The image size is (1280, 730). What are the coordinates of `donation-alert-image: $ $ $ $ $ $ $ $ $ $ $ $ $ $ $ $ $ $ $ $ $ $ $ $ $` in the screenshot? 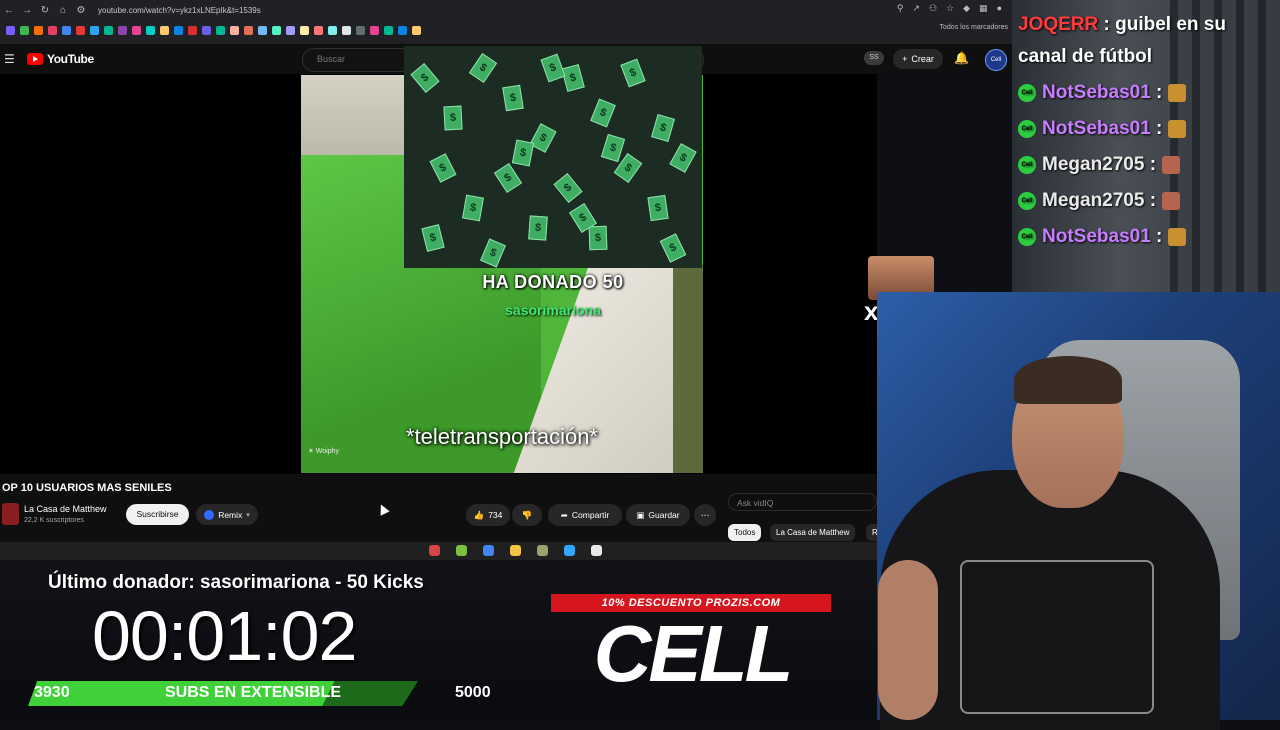 It's located at (553, 157).